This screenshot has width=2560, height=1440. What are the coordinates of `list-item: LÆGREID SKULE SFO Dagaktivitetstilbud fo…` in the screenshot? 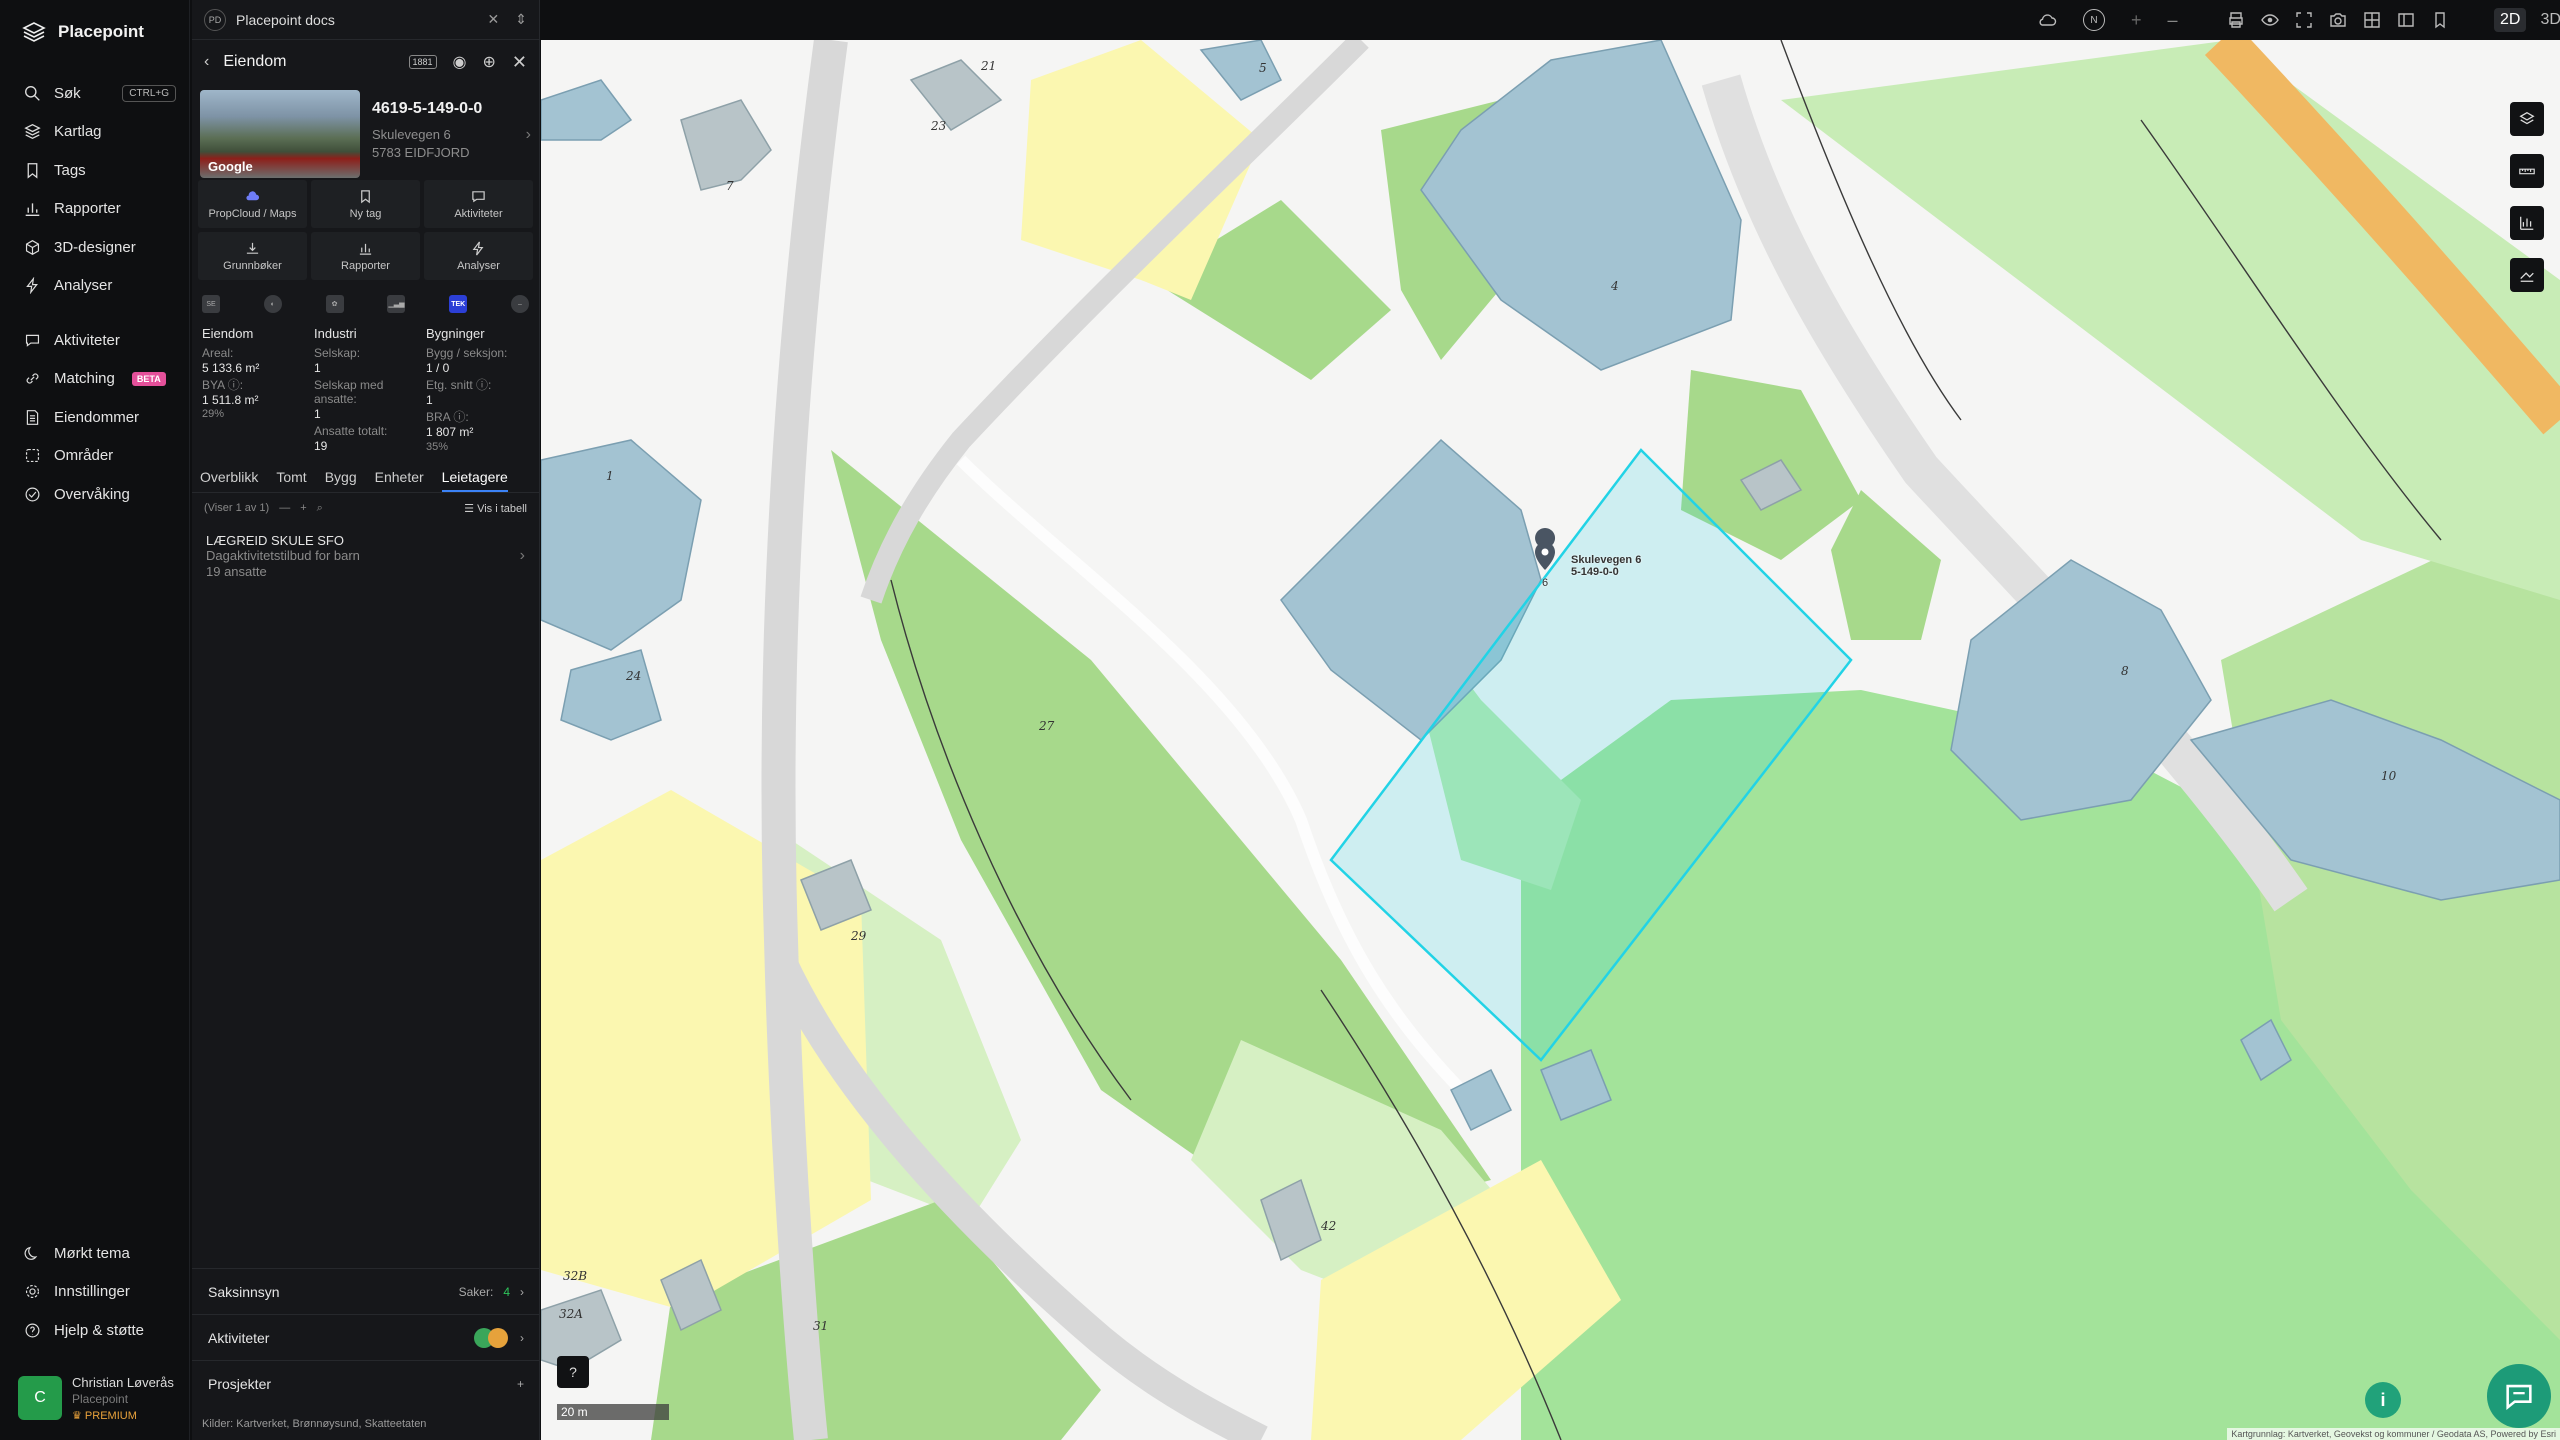 It's located at (365, 556).